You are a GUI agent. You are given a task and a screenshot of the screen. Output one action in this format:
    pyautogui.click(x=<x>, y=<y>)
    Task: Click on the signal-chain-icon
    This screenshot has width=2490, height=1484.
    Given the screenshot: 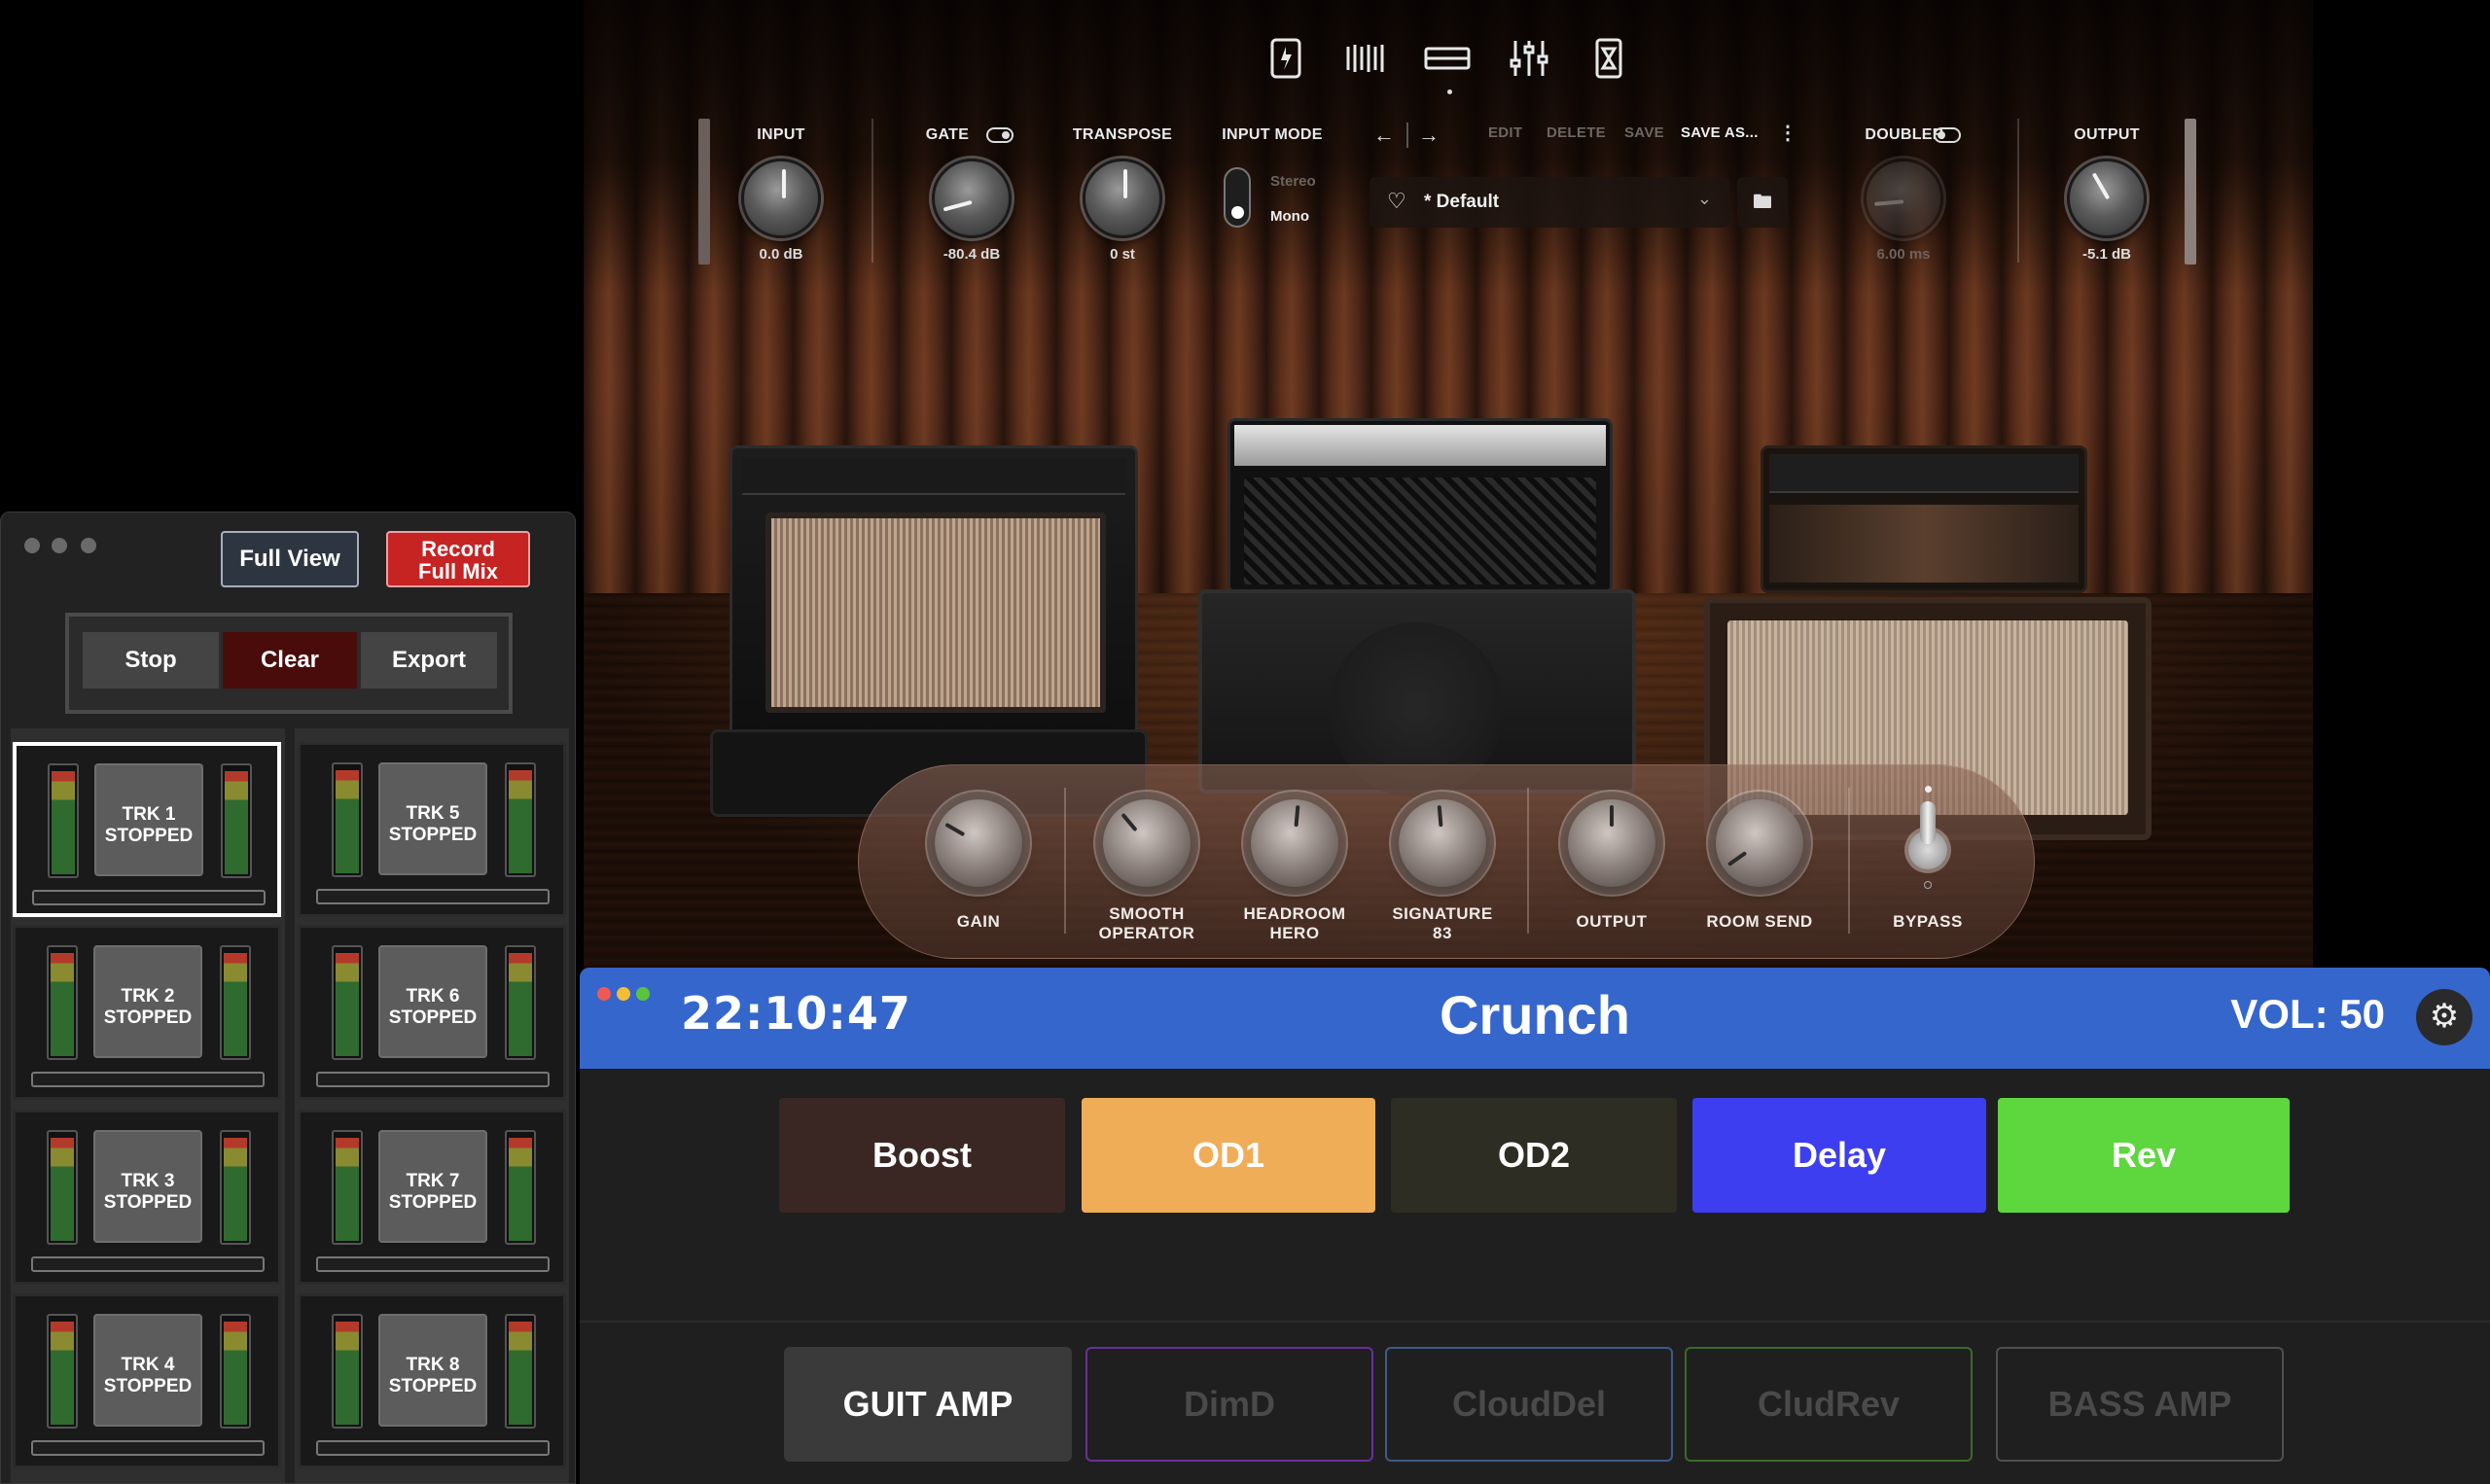 What is the action you would take?
    pyautogui.click(x=1365, y=59)
    